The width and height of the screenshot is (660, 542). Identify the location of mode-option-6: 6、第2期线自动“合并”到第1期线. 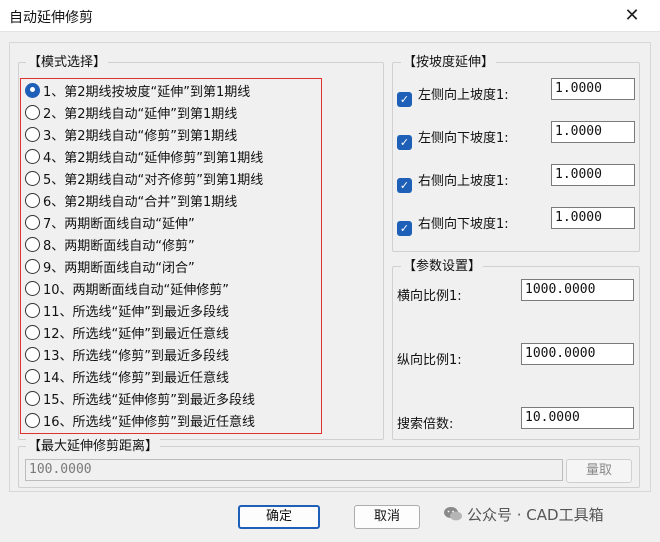
(131, 200).